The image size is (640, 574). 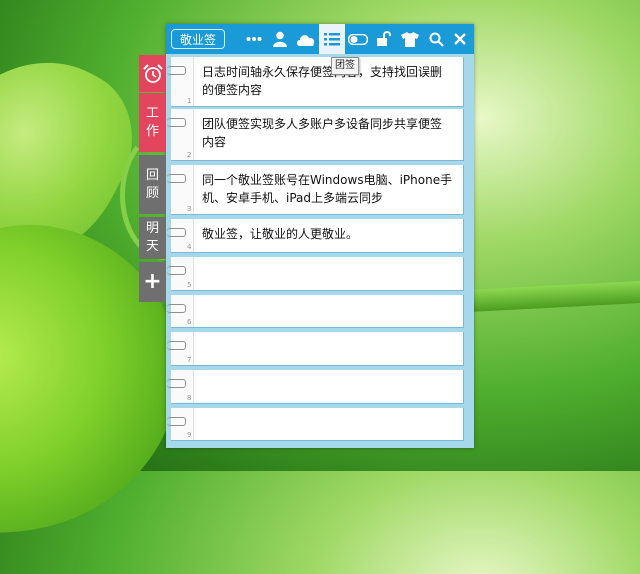 I want to click on note-number: 7, so click(x=189, y=360).